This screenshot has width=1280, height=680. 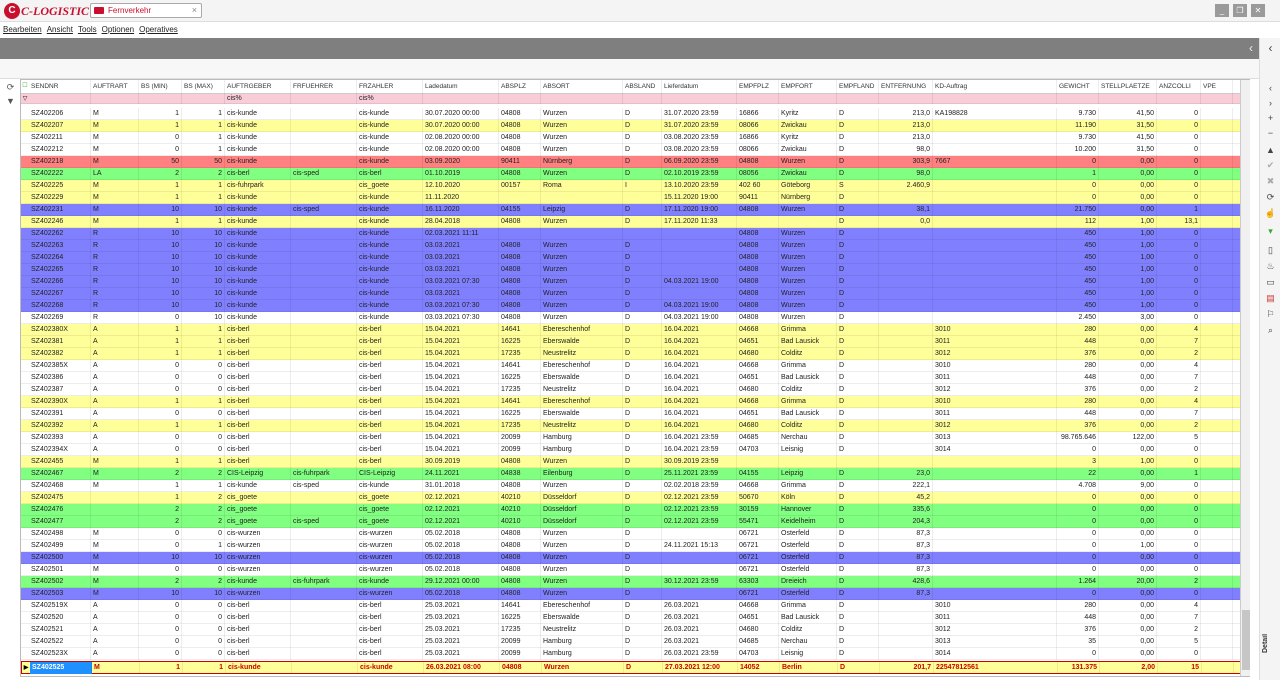 What do you see at coordinates (1078, 99) in the screenshot?
I see `filter-gewicht` at bounding box center [1078, 99].